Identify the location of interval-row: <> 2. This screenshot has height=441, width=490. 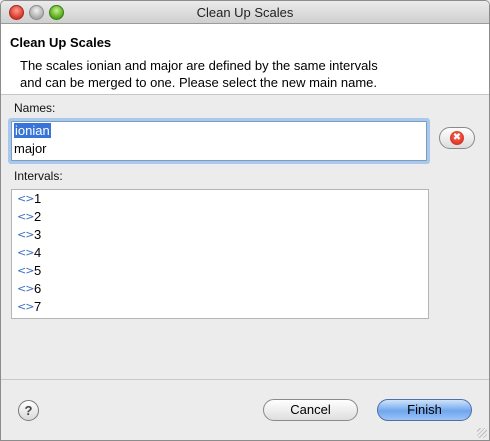
(220, 217).